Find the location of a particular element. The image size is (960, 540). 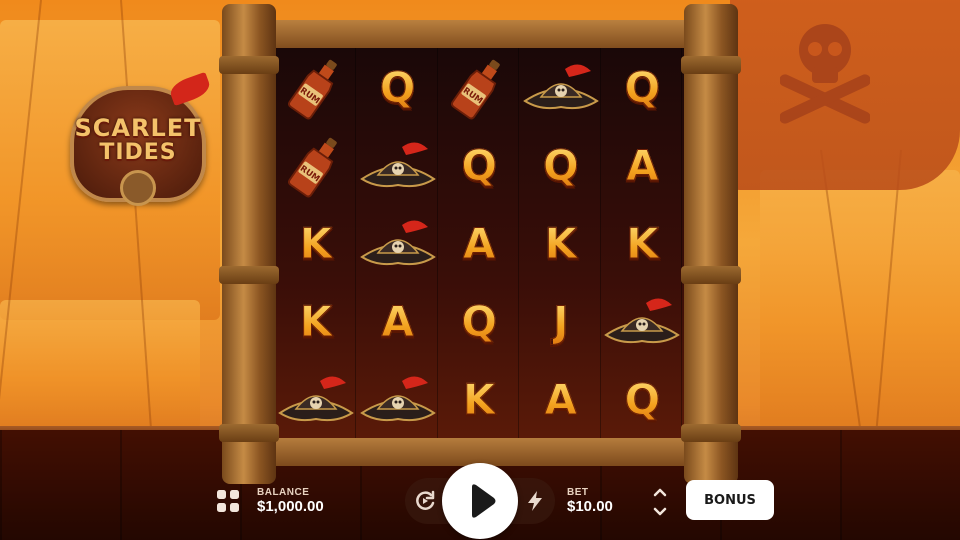

letter-symbol-text: J is located at coordinates (560, 321).